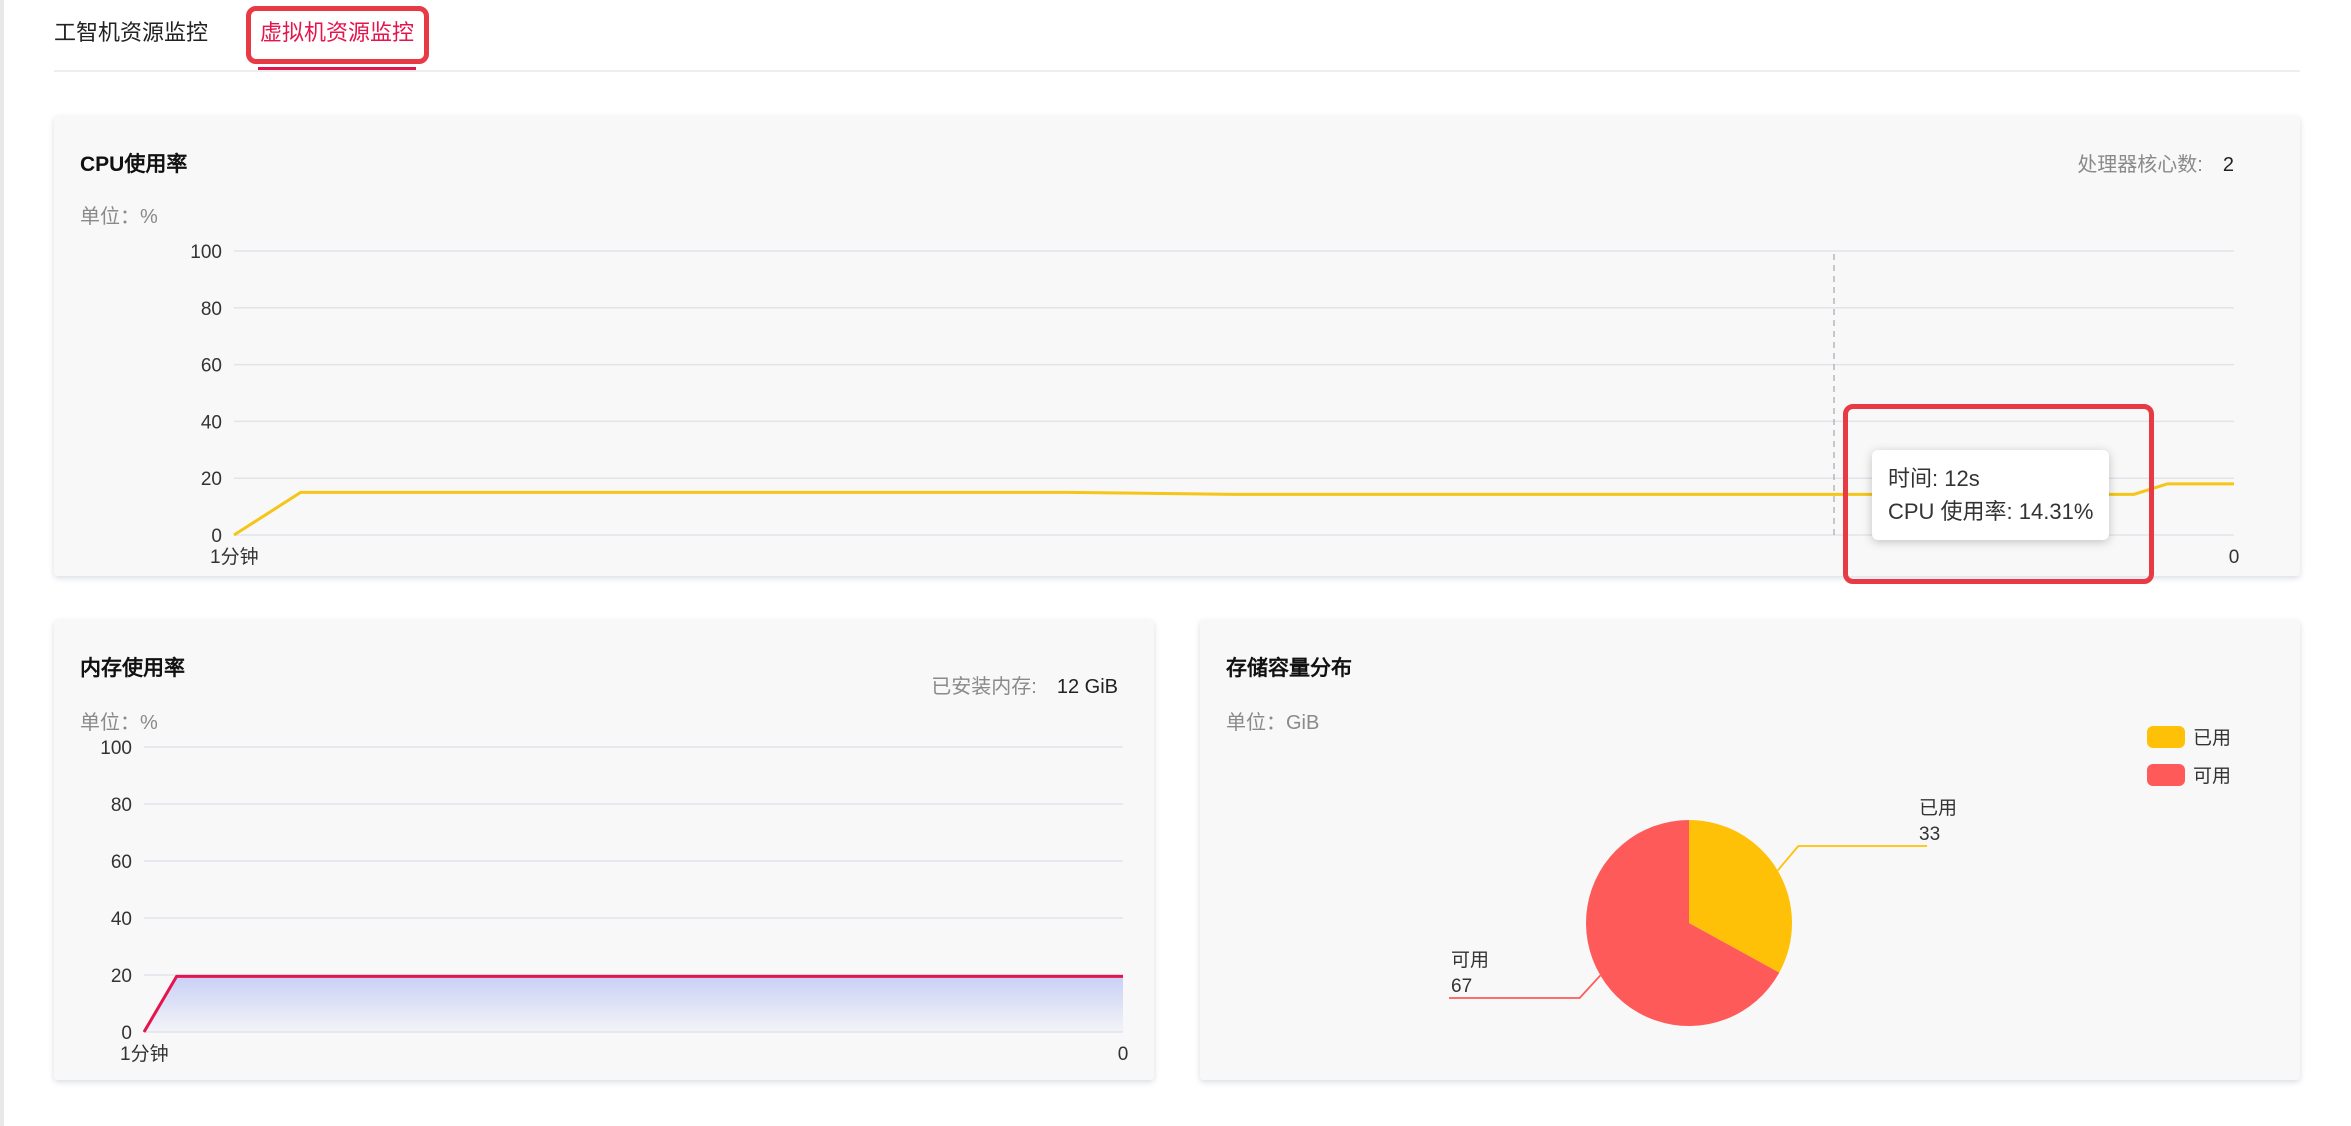  I want to click on cpu-ytick-label: 60, so click(211, 366).